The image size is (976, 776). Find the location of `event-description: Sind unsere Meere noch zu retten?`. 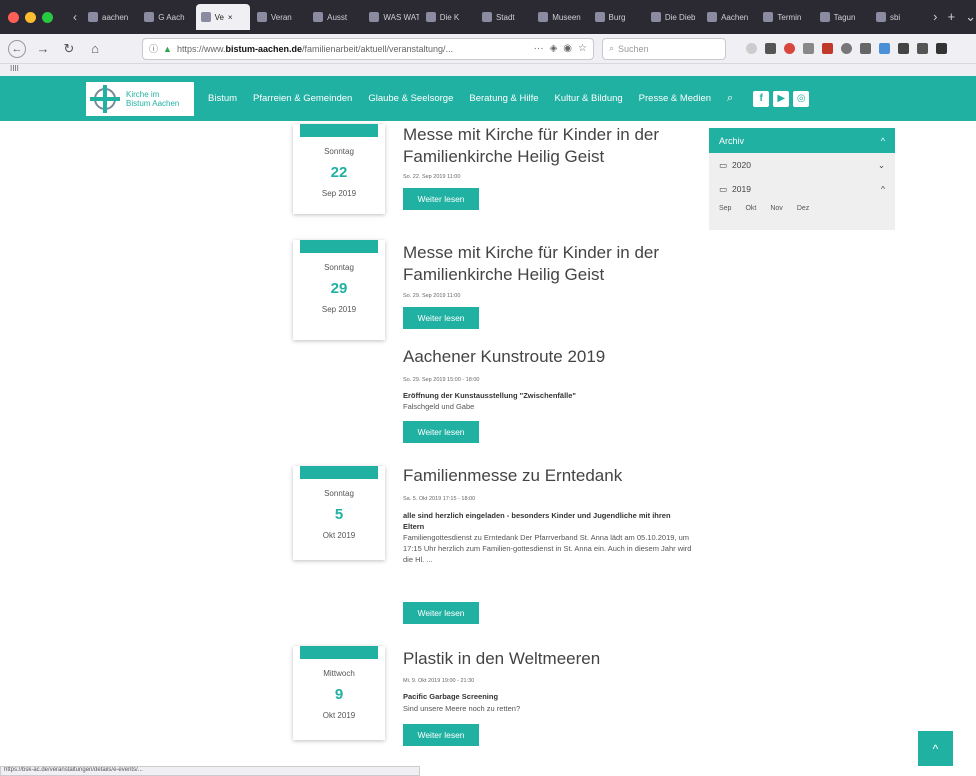

event-description: Sind unsere Meere noch zu retten? is located at coordinates (462, 708).